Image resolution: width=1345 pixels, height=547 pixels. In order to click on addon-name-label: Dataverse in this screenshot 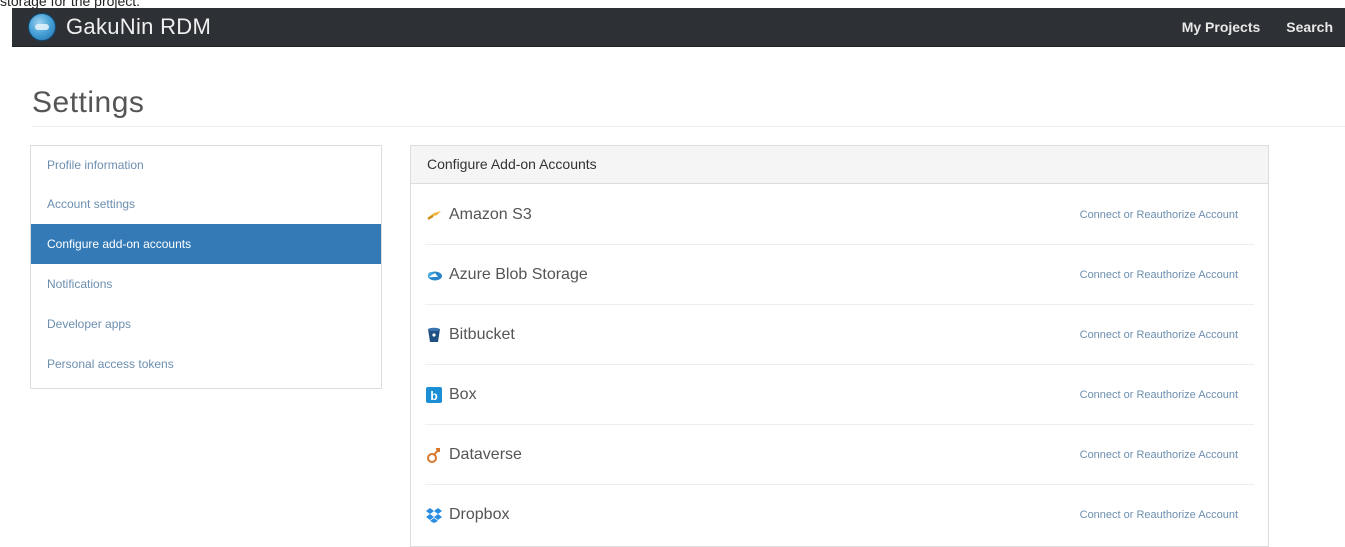, I will do `click(485, 454)`.